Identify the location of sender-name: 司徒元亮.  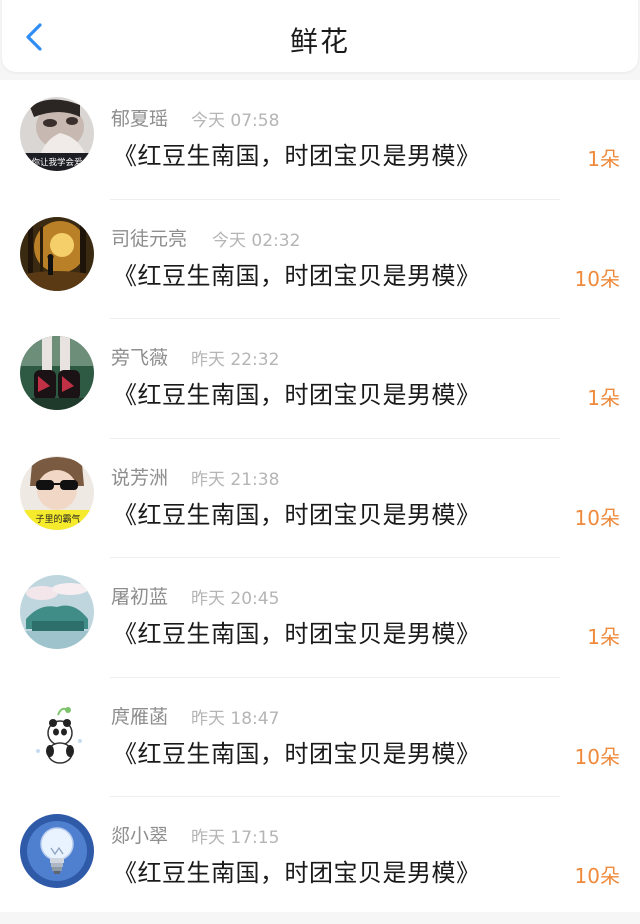
(149, 238).